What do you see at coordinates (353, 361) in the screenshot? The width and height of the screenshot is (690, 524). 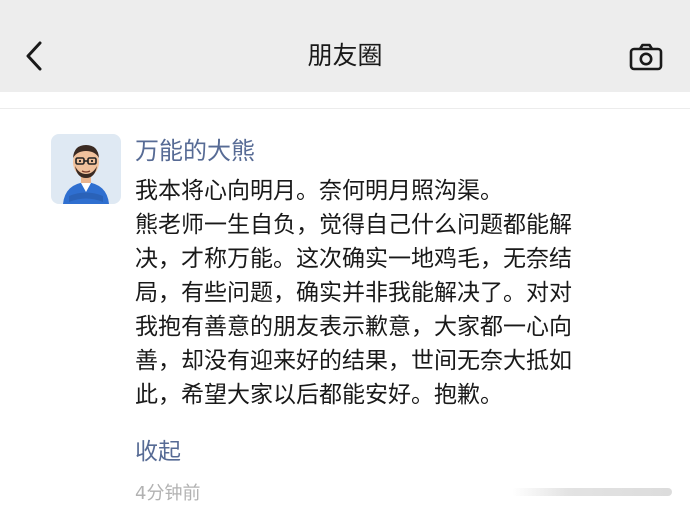 I see `post-line: 善，却没有迎来好的结果，世间无奈大抵如` at bounding box center [353, 361].